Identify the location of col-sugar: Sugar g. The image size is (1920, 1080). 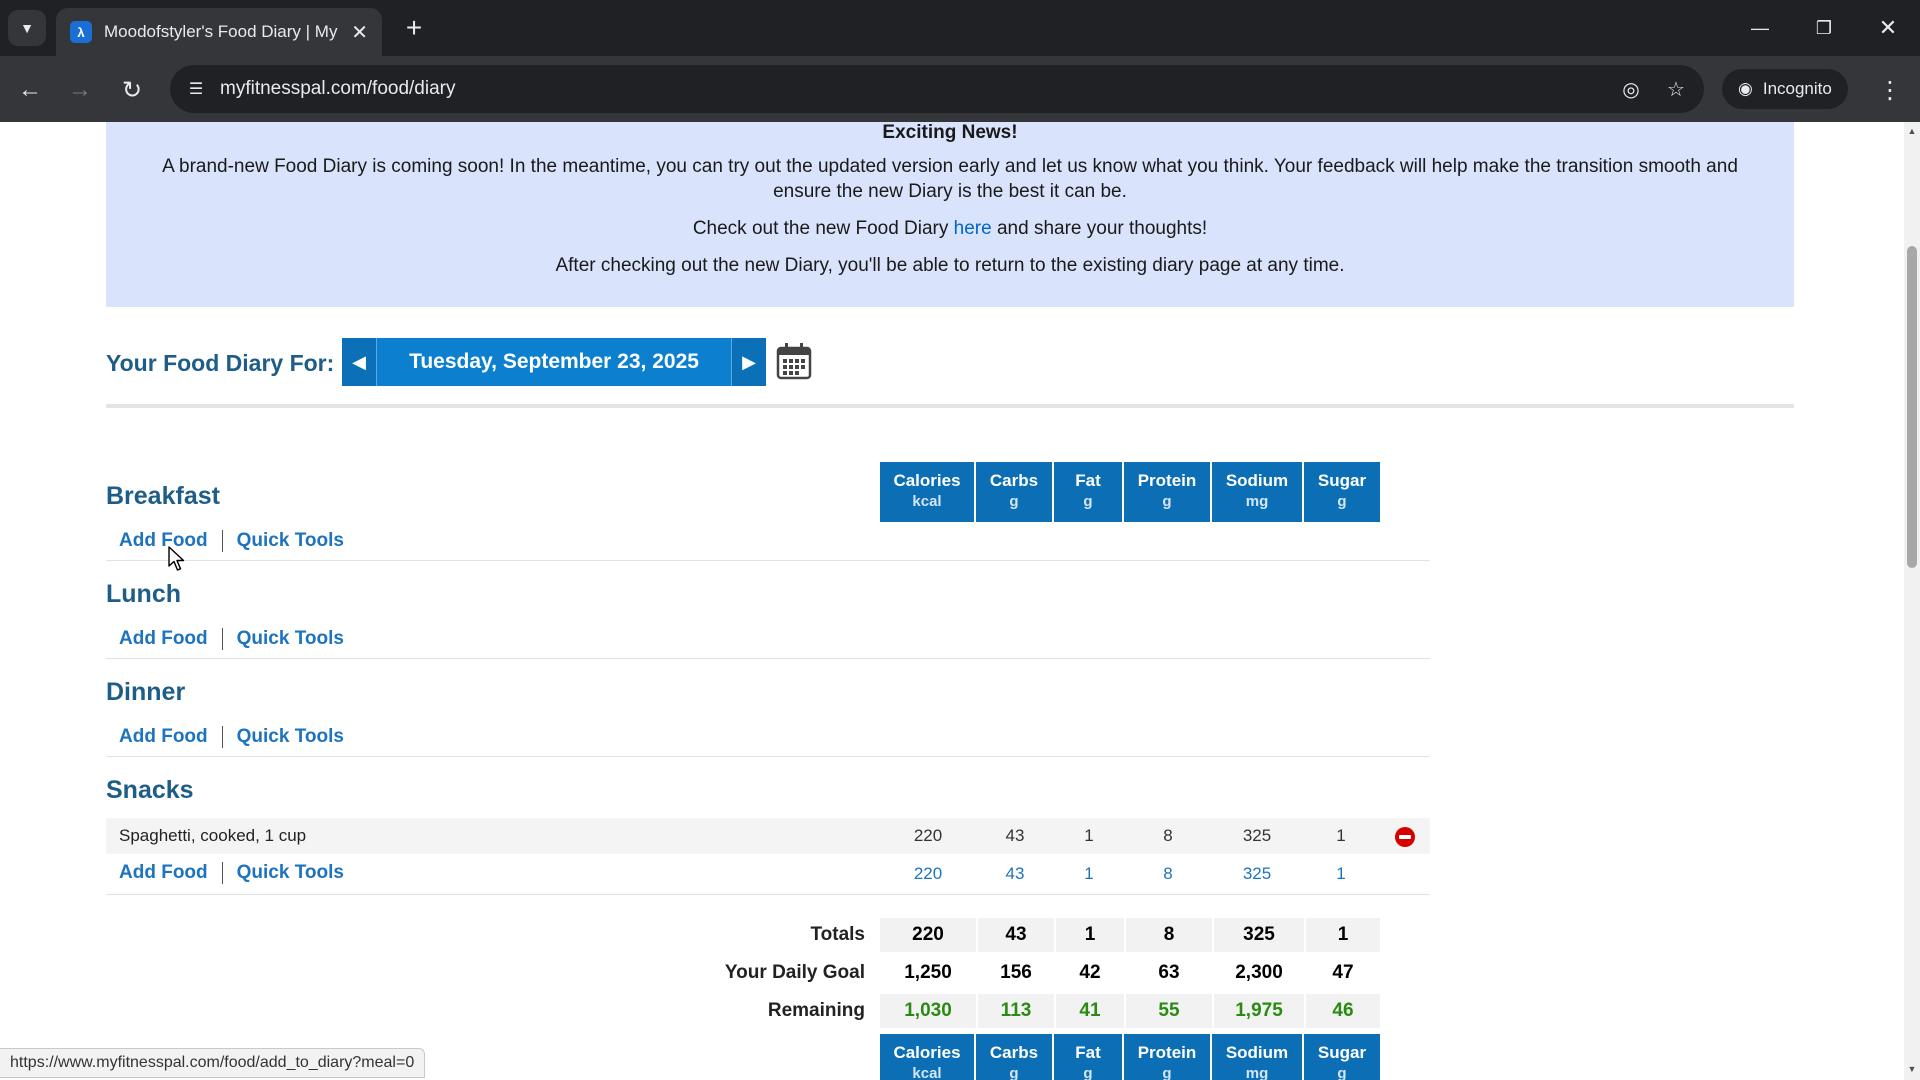
(1342, 492).